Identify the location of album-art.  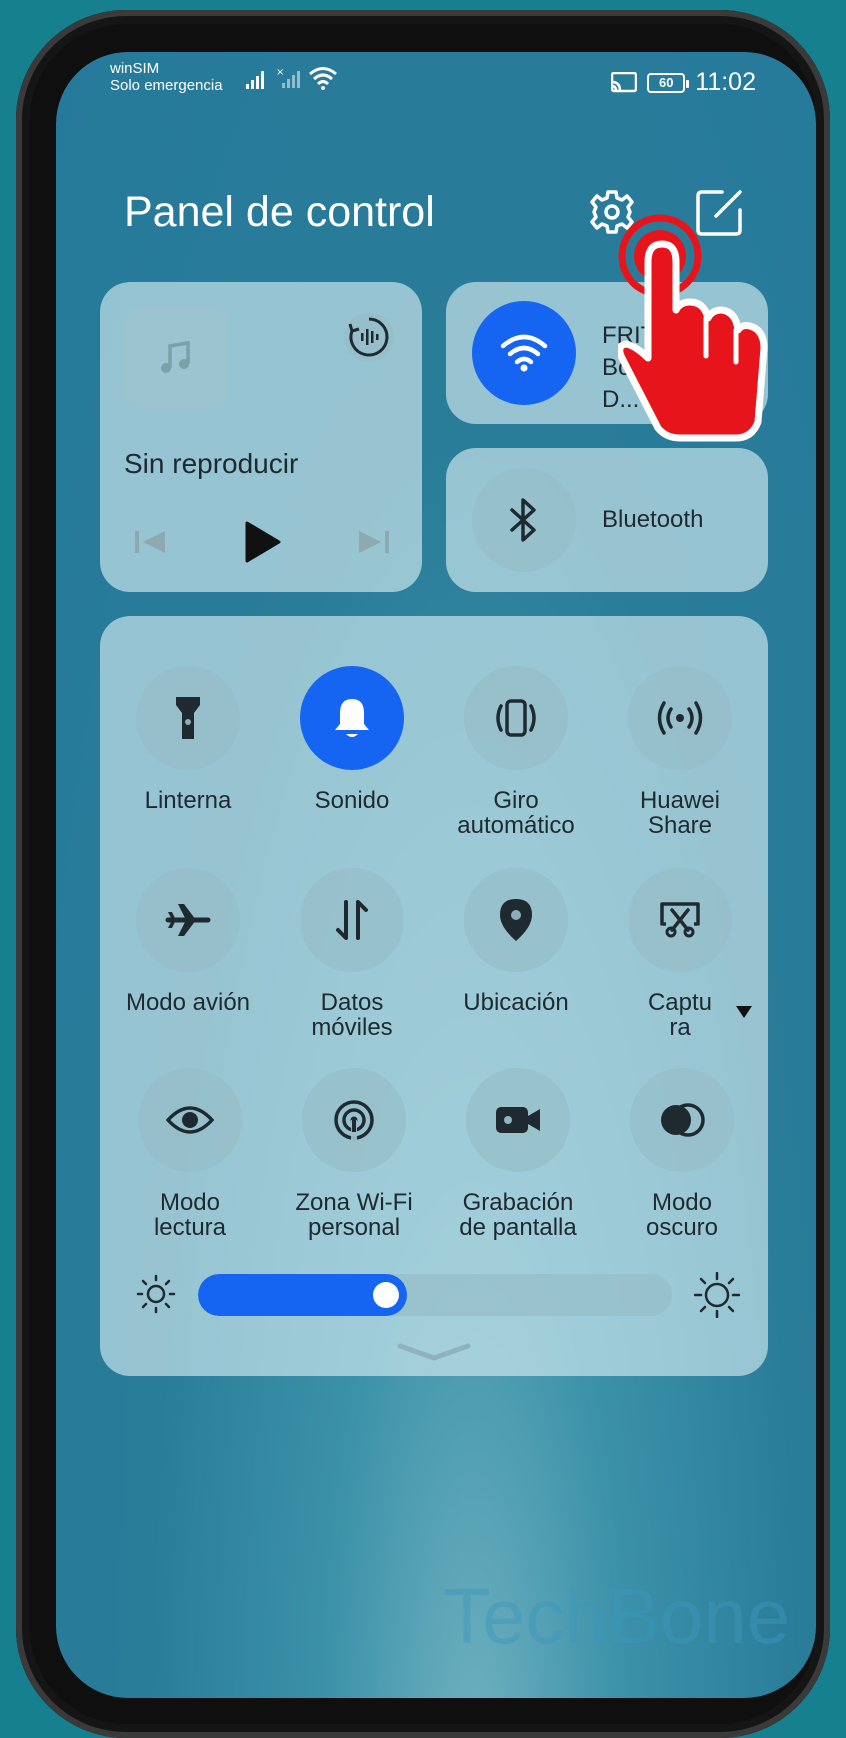
(176, 358).